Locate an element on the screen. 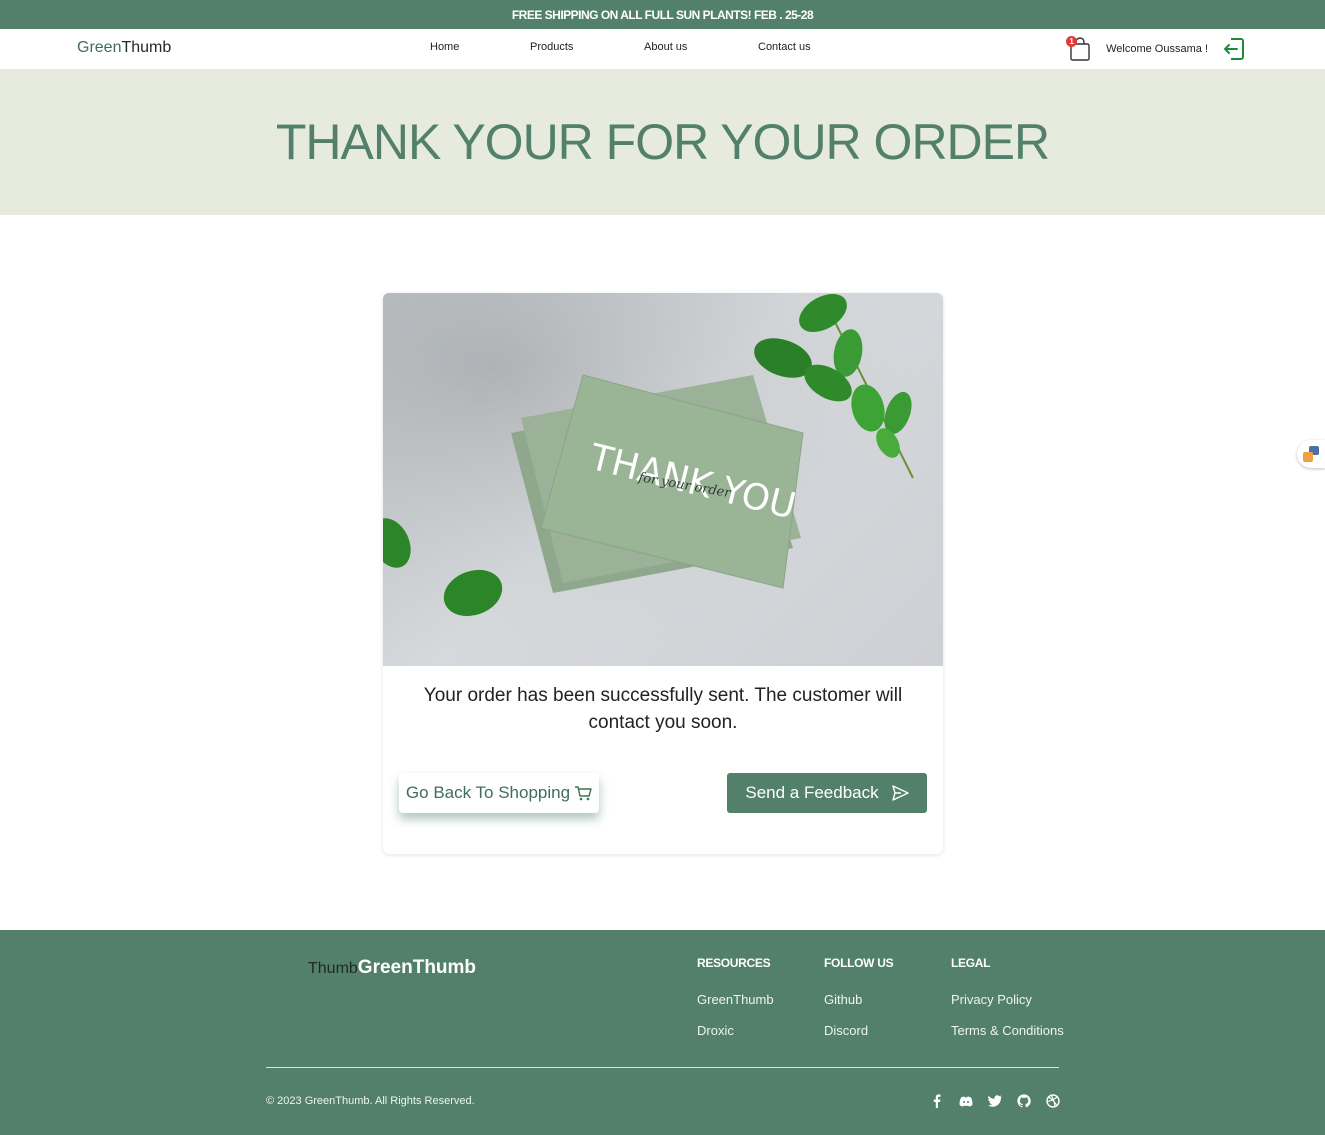 This screenshot has width=1325, height=1135. footer-resources: RESOURCES GreenThumb Droxic is located at coordinates (735, 1005).